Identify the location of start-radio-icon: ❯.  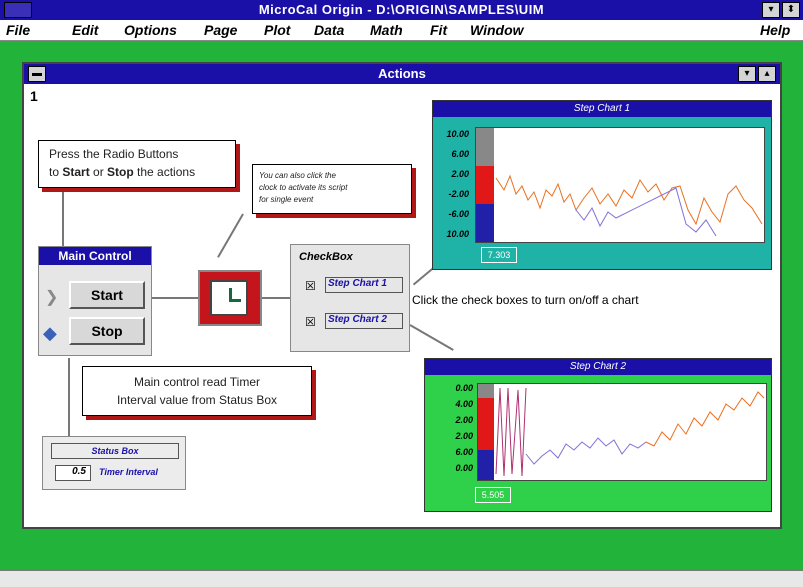
(51, 297).